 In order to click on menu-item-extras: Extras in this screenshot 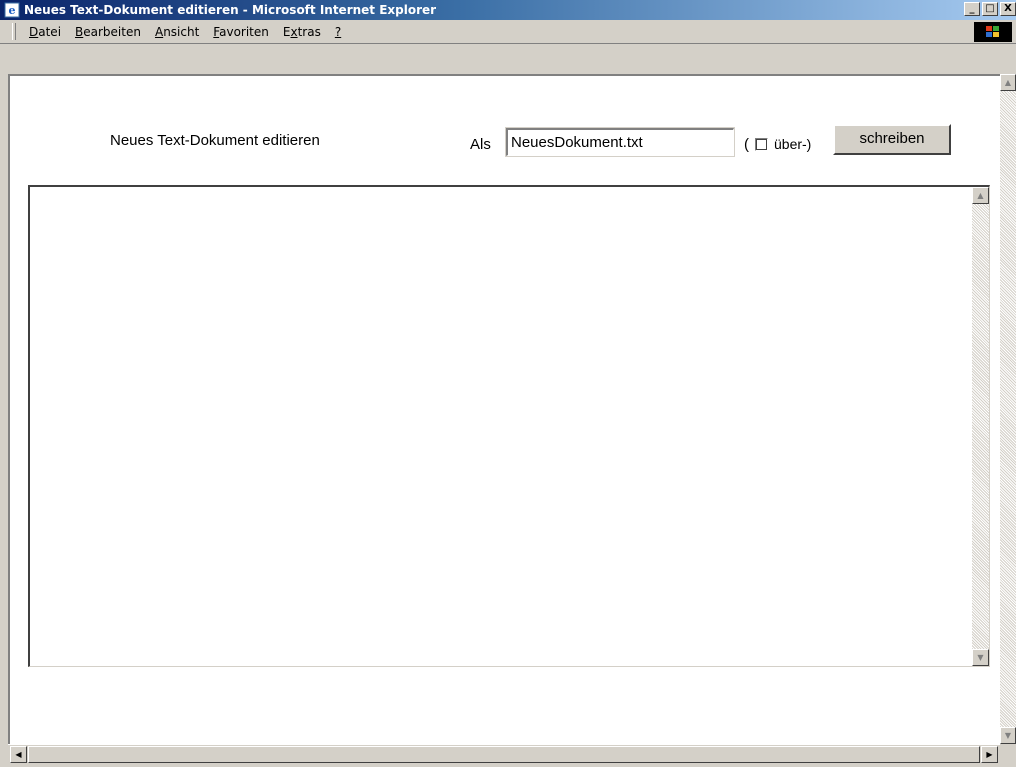, I will do `click(302, 32)`.